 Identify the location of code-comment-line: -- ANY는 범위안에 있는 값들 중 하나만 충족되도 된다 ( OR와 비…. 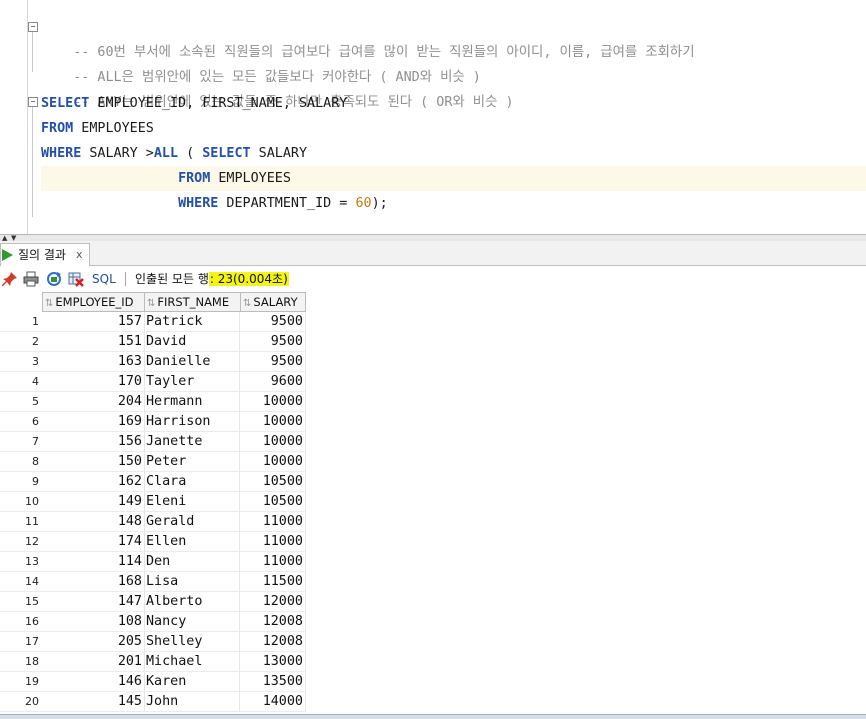
(453, 87).